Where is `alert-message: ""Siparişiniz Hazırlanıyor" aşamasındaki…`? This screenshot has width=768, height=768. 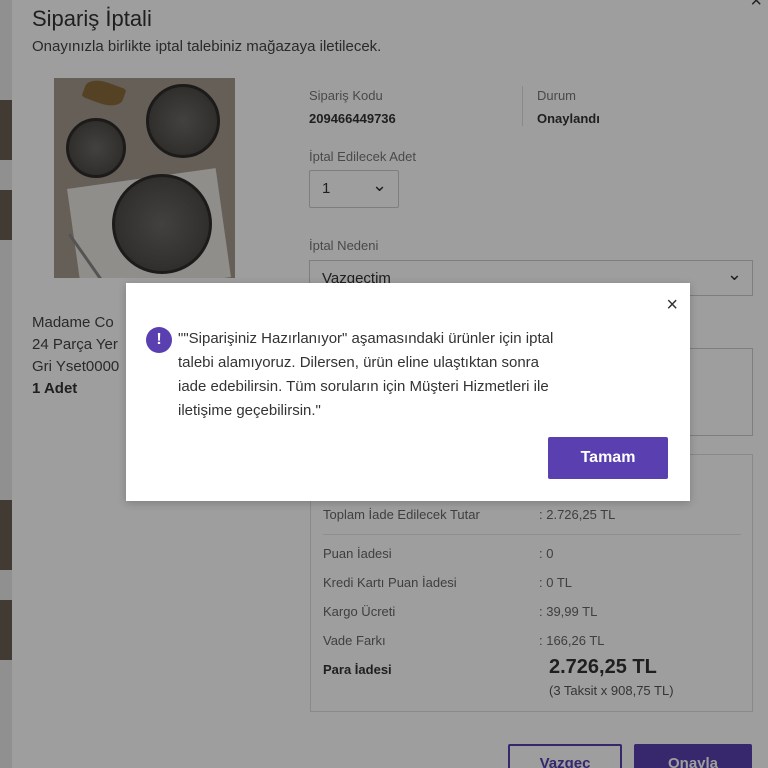 alert-message: ""Siparişiniz Hazırlanıyor" aşamasındaki… is located at coordinates (366, 374).